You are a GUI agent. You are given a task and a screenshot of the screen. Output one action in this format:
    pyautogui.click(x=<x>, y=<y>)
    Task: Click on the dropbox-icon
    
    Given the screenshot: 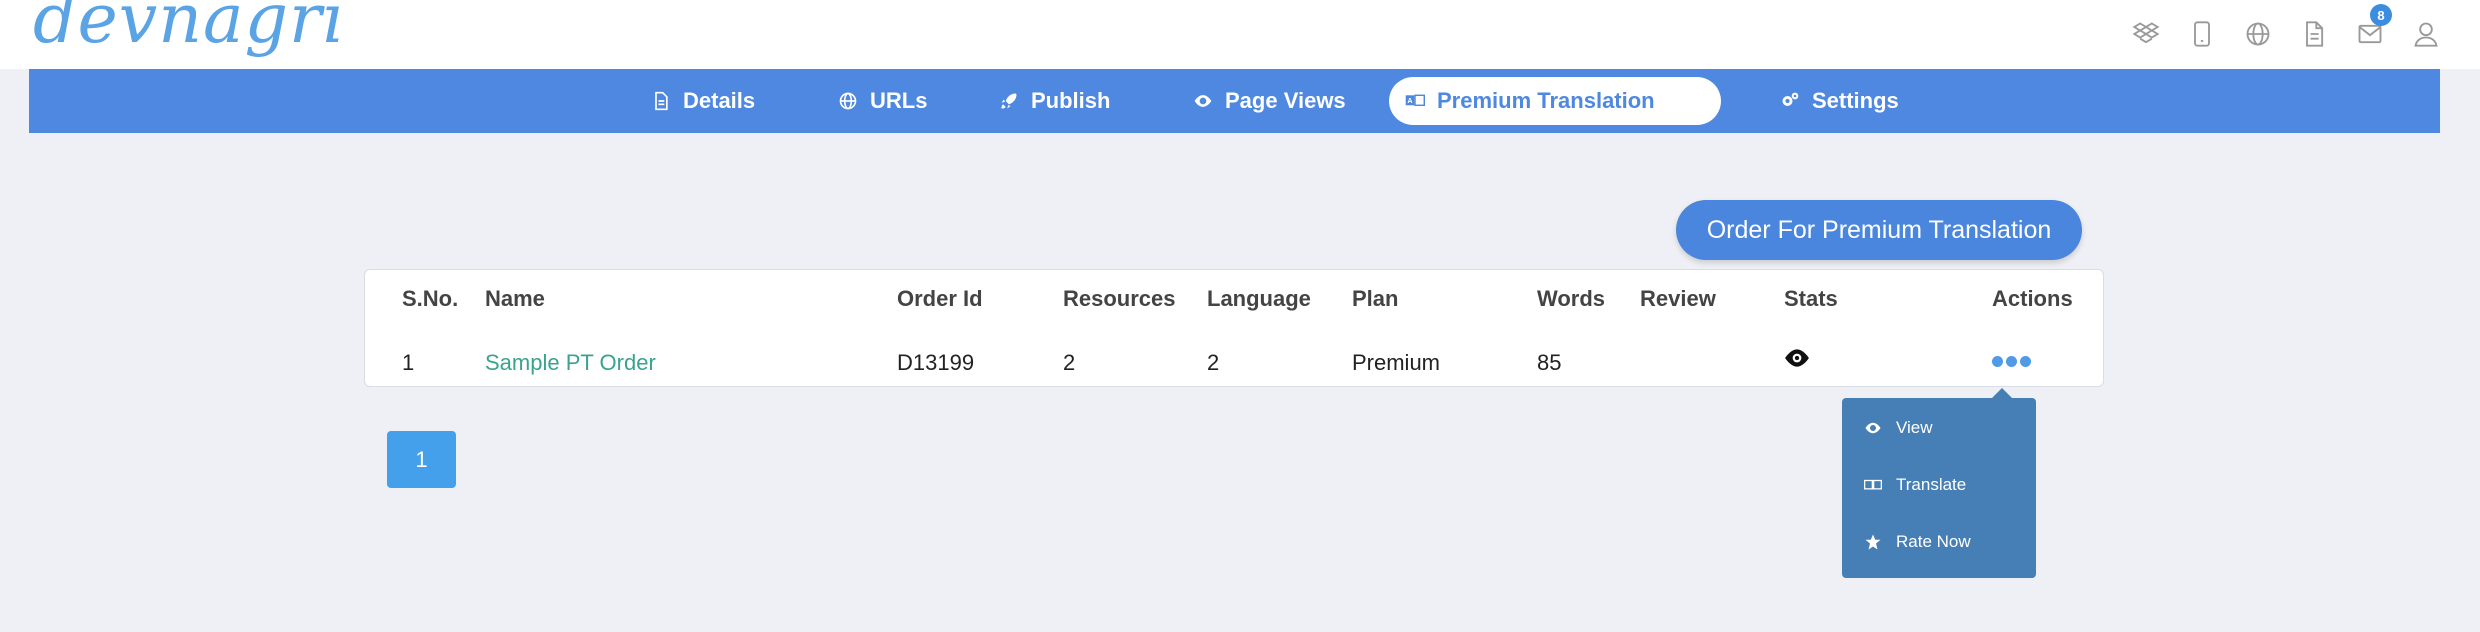 What is the action you would take?
    pyautogui.click(x=2146, y=34)
    